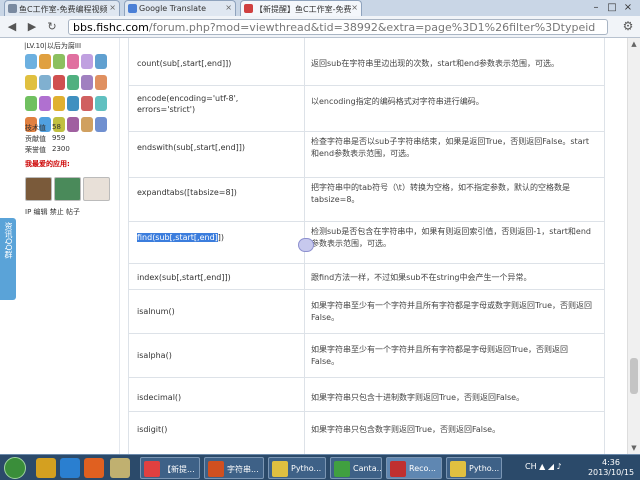 This screenshot has height=480, width=640. What do you see at coordinates (32, 27) in the screenshot?
I see `forward-icon: ▶` at bounding box center [32, 27].